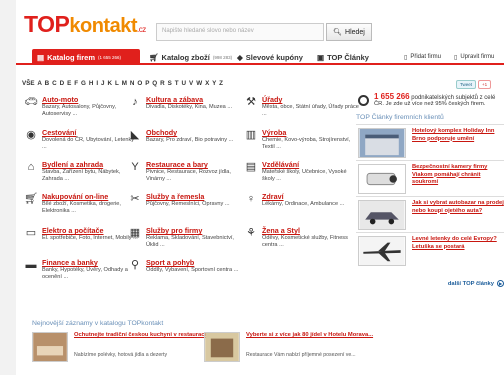 The width and height of the screenshot is (504, 375). Describe the element at coordinates (135, 233) in the screenshot. I see `building-icon: ▦︎` at that location.